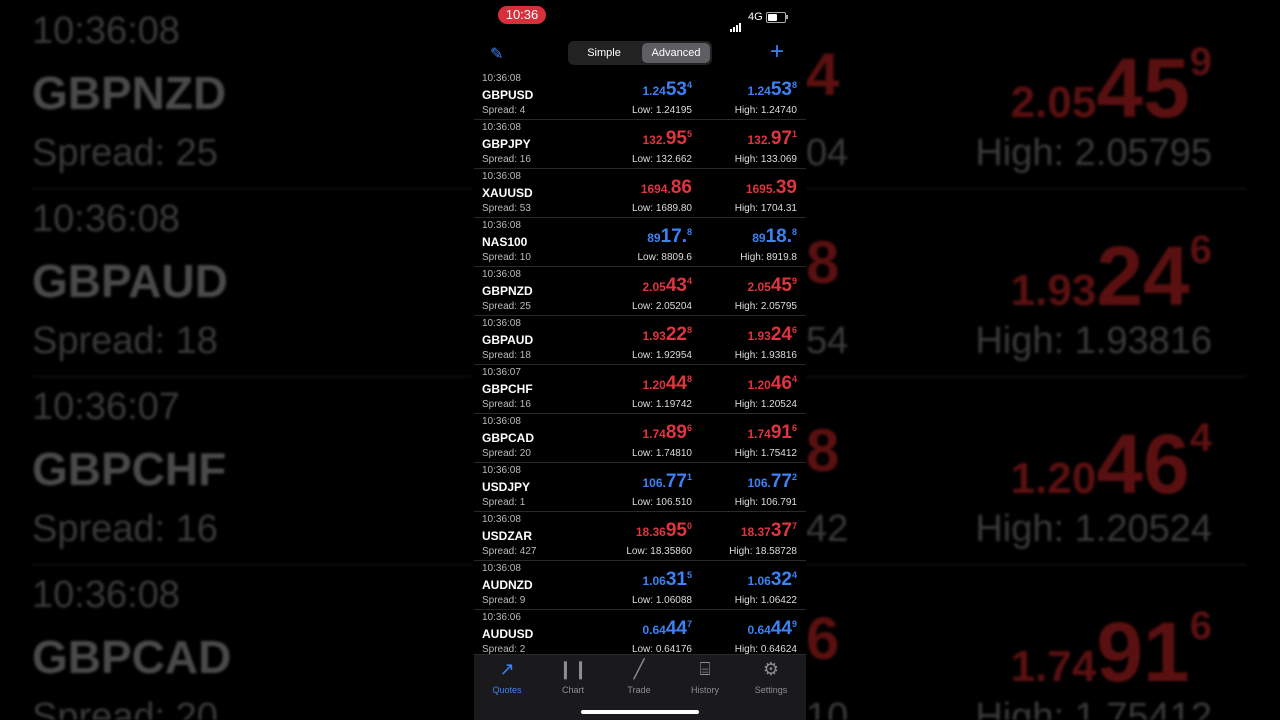 The height and width of the screenshot is (720, 1280). I want to click on quote-high: High: 2.05795, so click(765, 306).